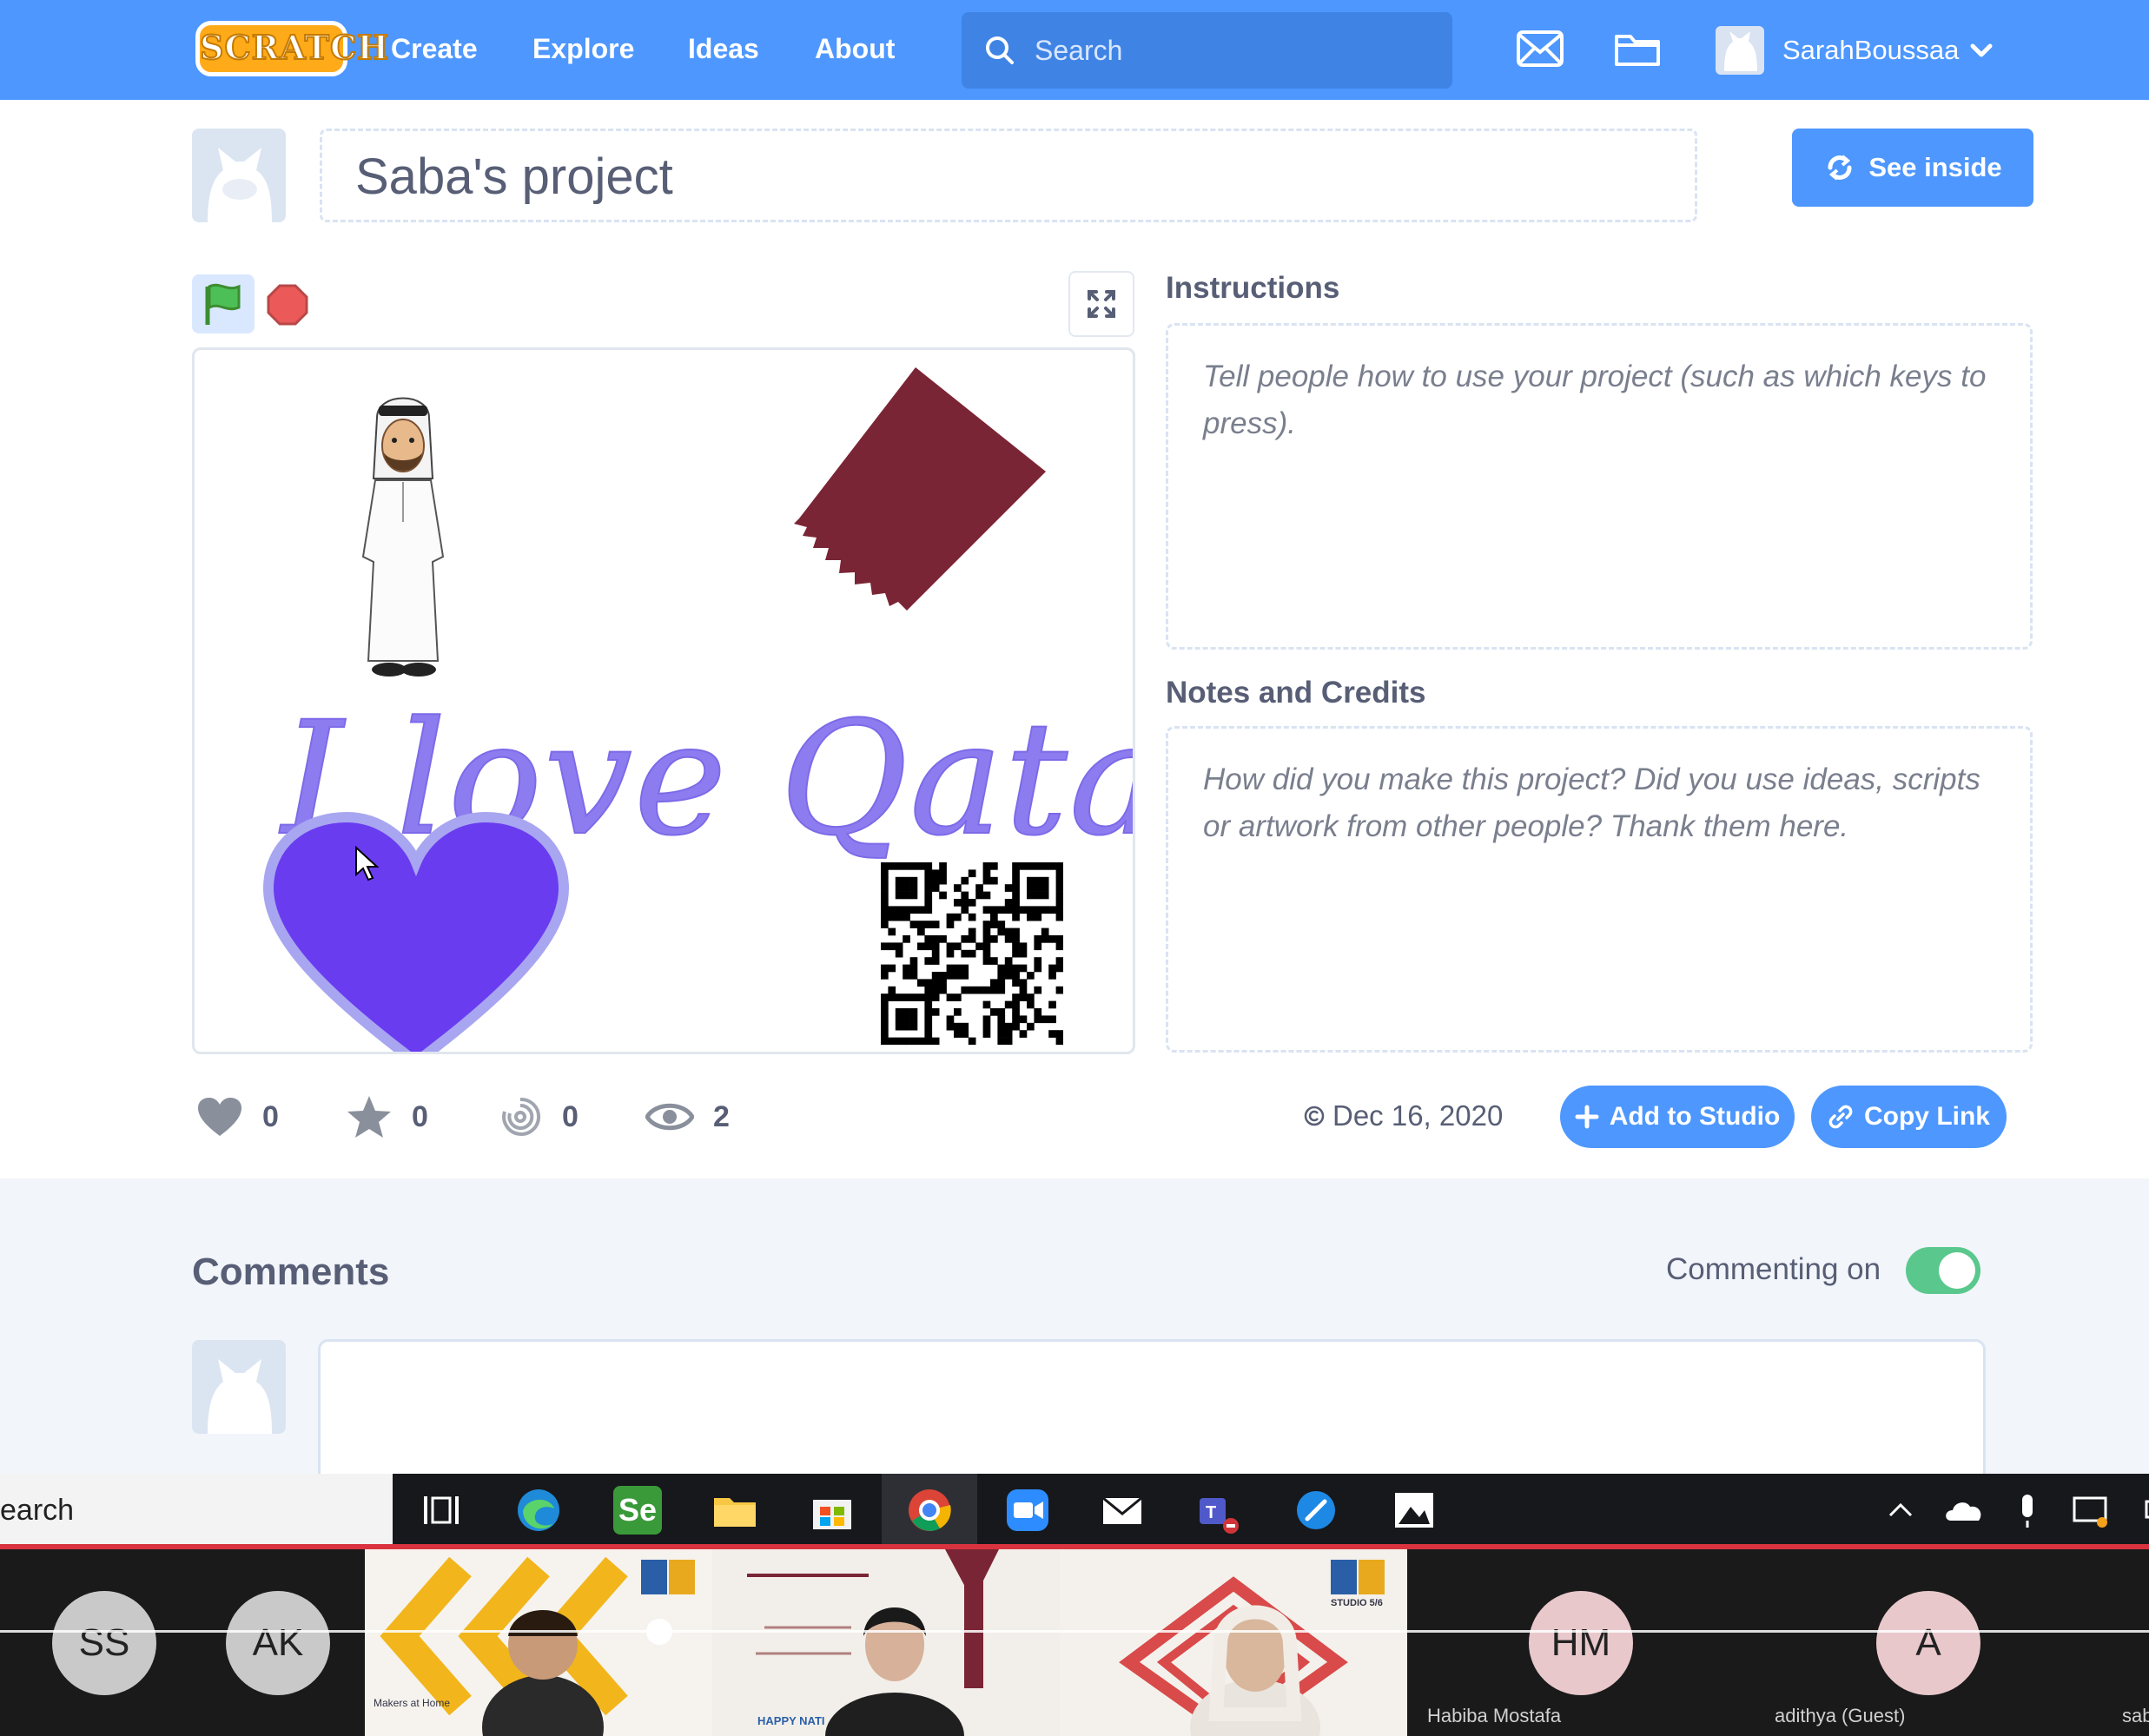 This screenshot has height=1736, width=2149. What do you see at coordinates (196, 1511) in the screenshot?
I see `taskbar-search: earch` at bounding box center [196, 1511].